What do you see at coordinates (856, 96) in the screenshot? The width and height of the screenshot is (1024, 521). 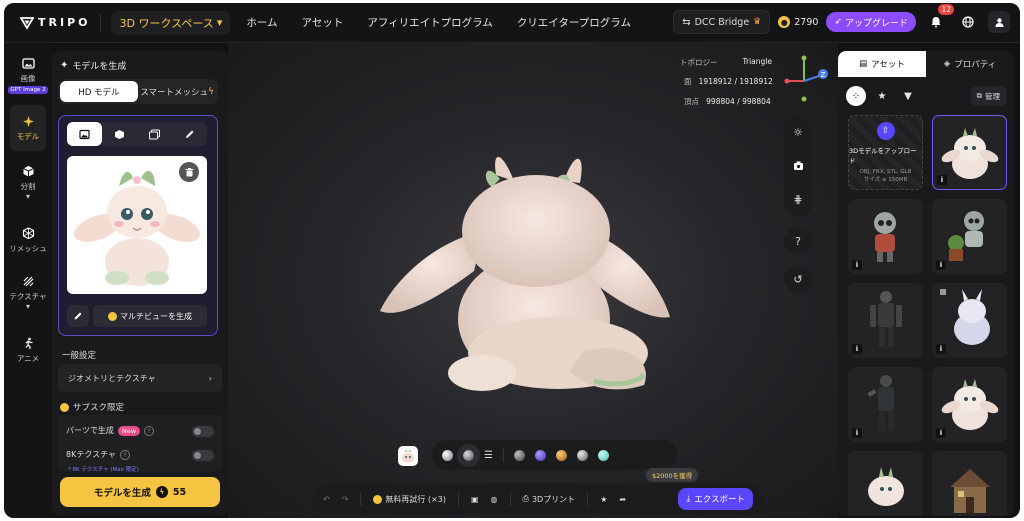 I see `filter-all: ⁘` at bounding box center [856, 96].